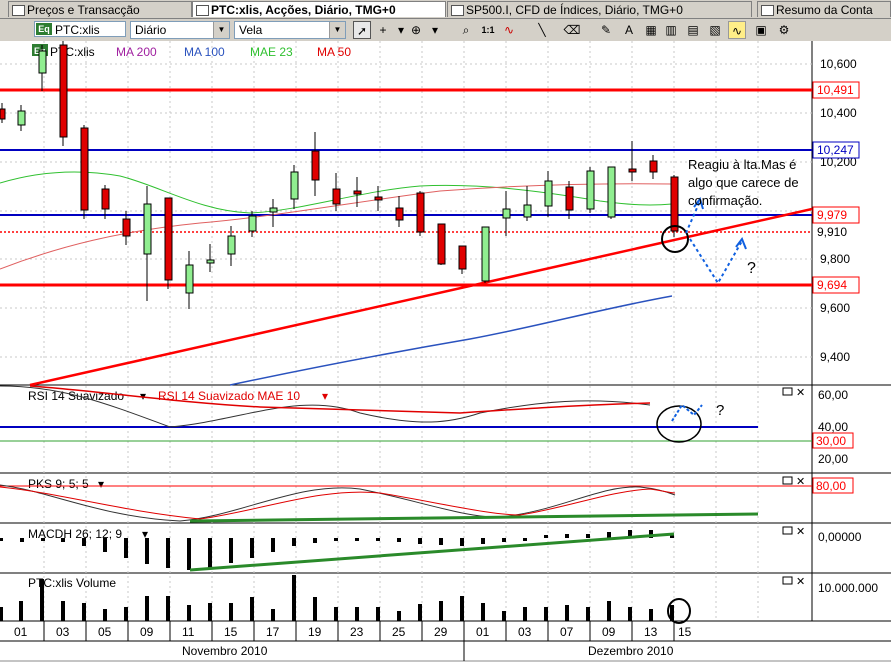  Describe the element at coordinates (784, 30) in the screenshot. I see `settings-icon: ⚙` at that location.